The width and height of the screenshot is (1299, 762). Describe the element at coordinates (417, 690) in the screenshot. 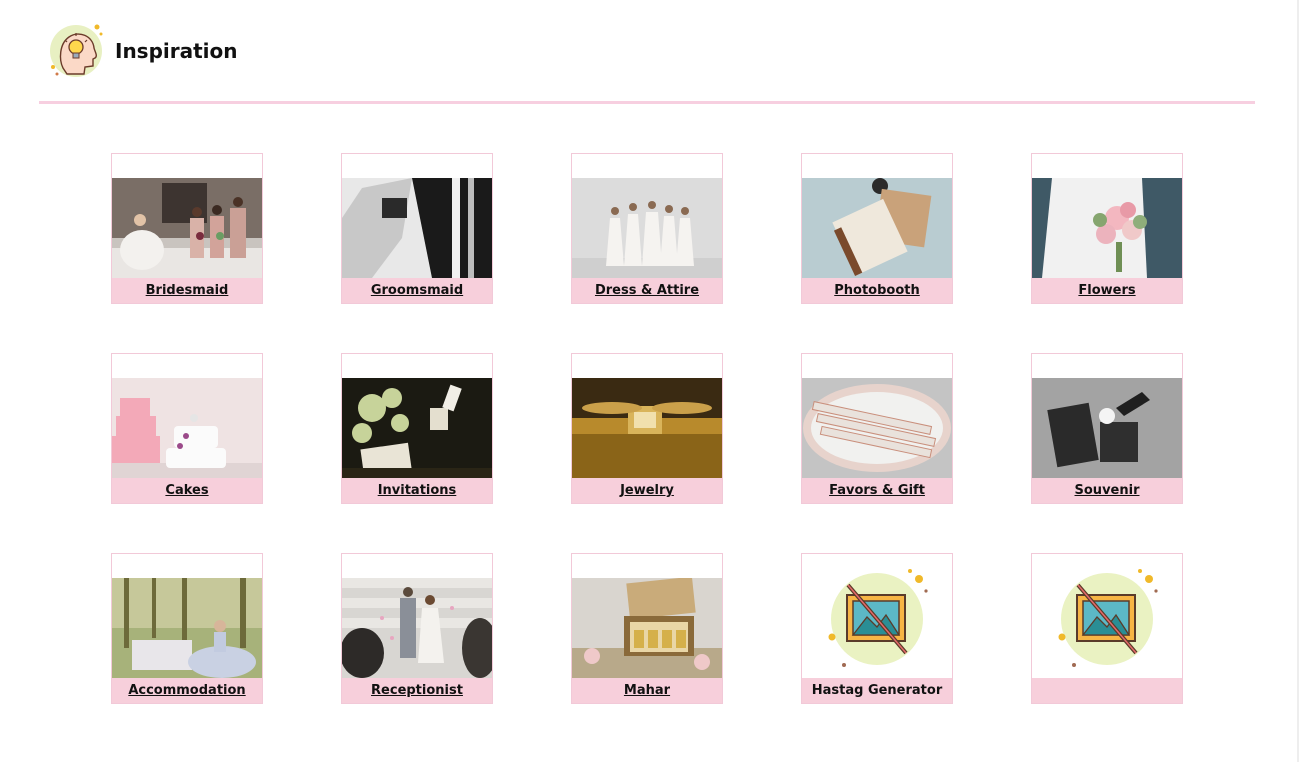

I see `card-label: Receptionist` at that location.